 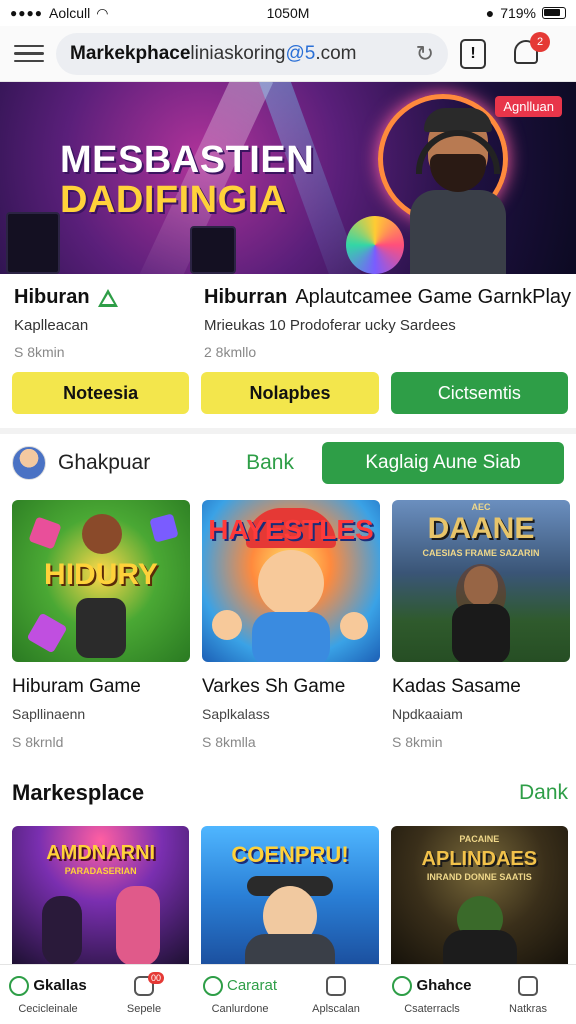 I want to click on thumbnail-art-small: CAESIAS FRAME SAZARIN, so click(x=481, y=553).